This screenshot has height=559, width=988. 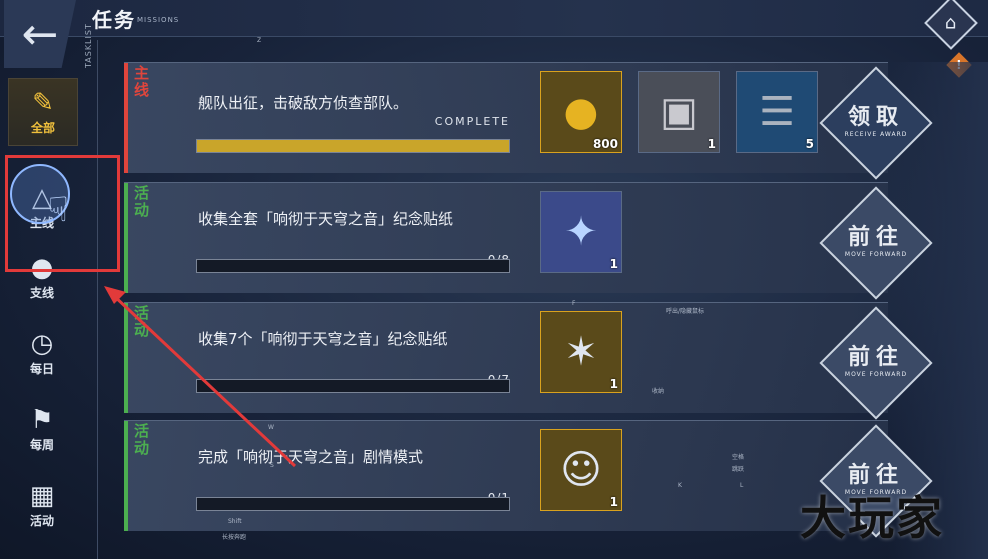 What do you see at coordinates (872, 518) in the screenshot?
I see `watermark: 大玩家` at bounding box center [872, 518].